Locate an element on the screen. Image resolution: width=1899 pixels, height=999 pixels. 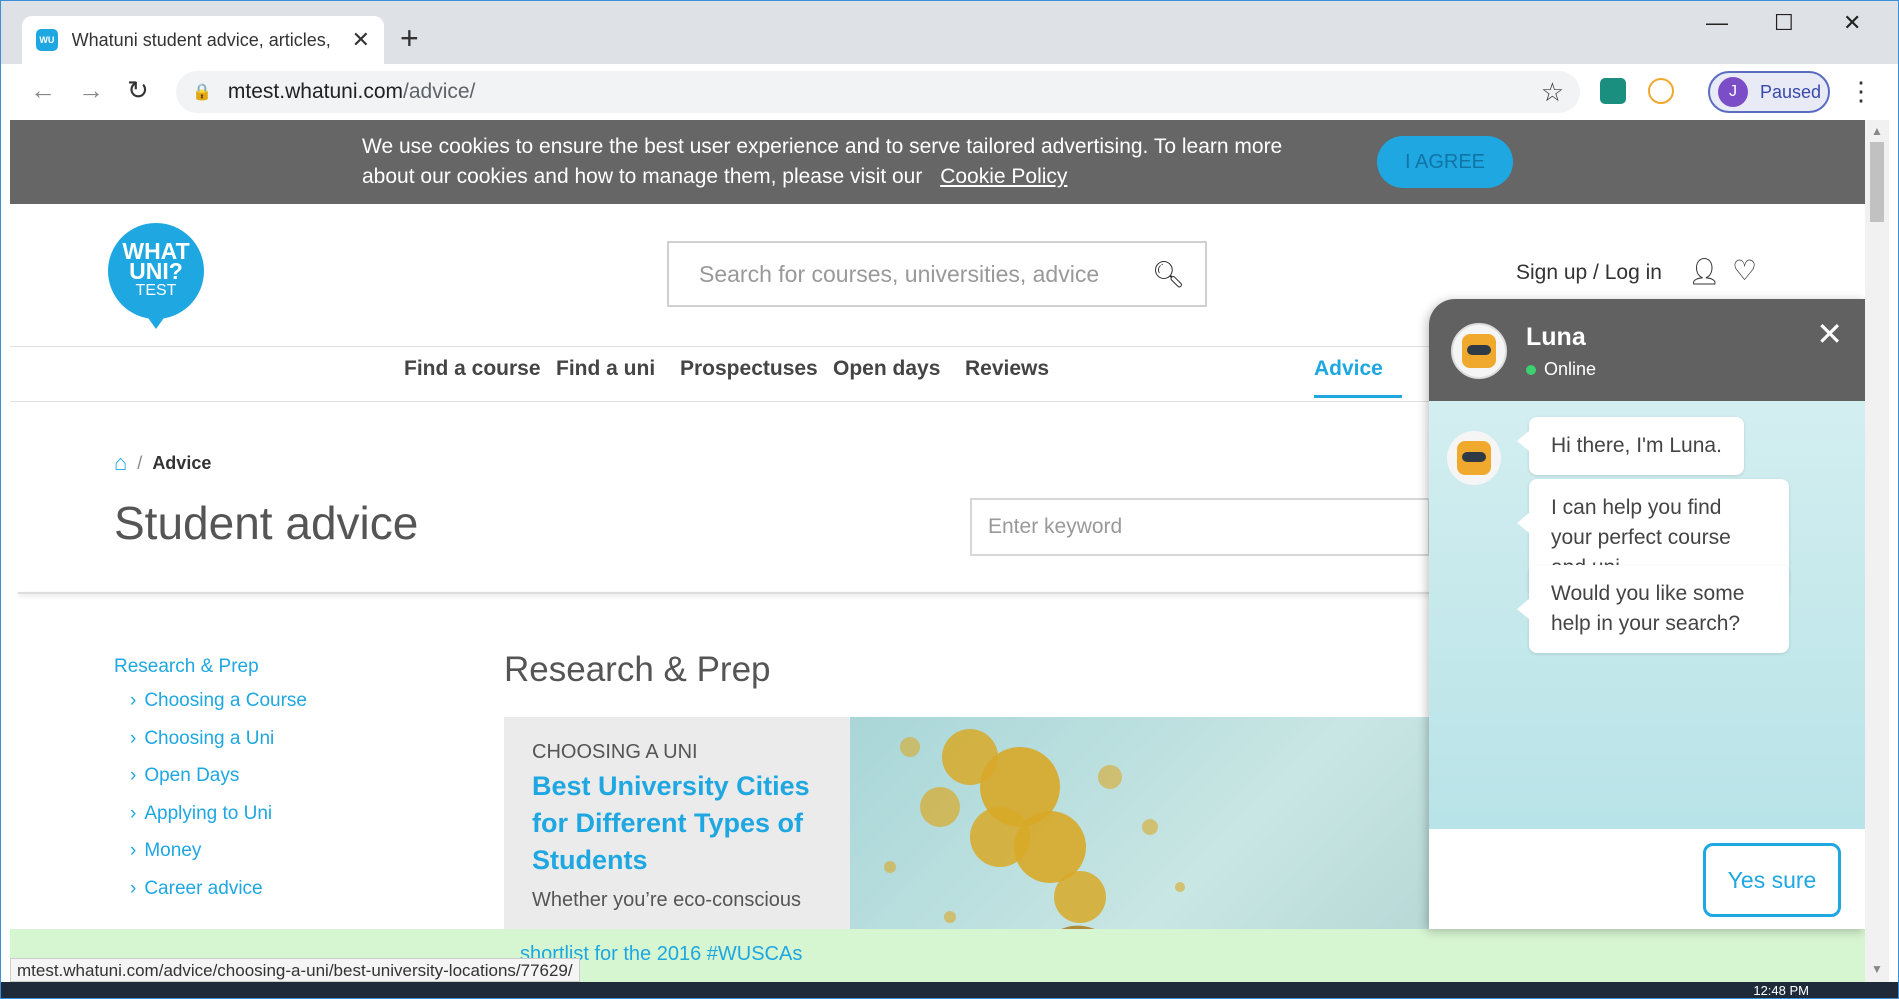
sidebar-item-applying-to-uni: › Applying to Uni is located at coordinates (218, 822).